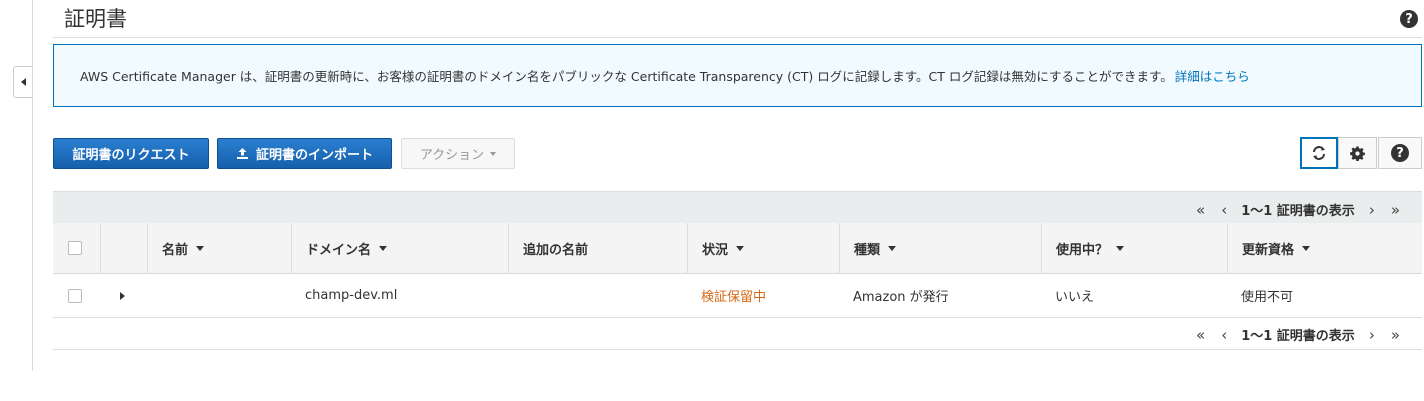  I want to click on column-header-status: 状況, so click(763, 248).